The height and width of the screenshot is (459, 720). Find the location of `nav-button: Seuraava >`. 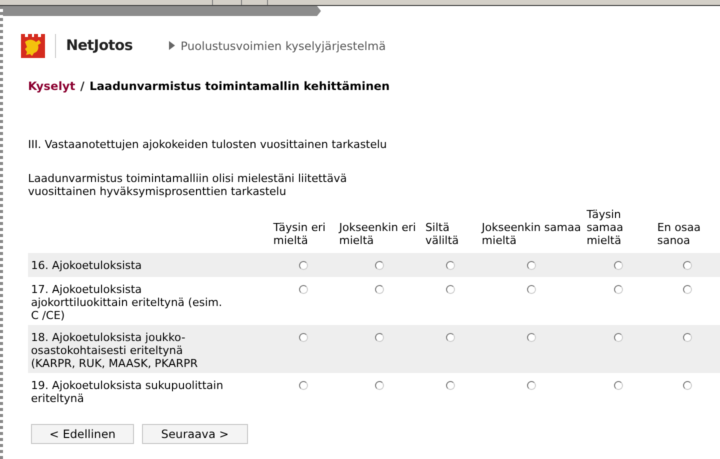

nav-button: Seuraava > is located at coordinates (195, 434).